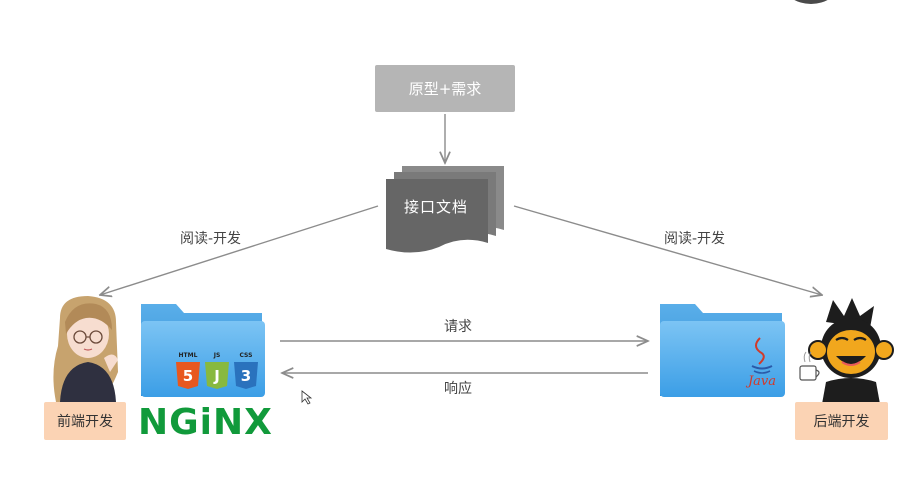 The image size is (917, 491). I want to click on svg-text: 3, so click(246, 376).